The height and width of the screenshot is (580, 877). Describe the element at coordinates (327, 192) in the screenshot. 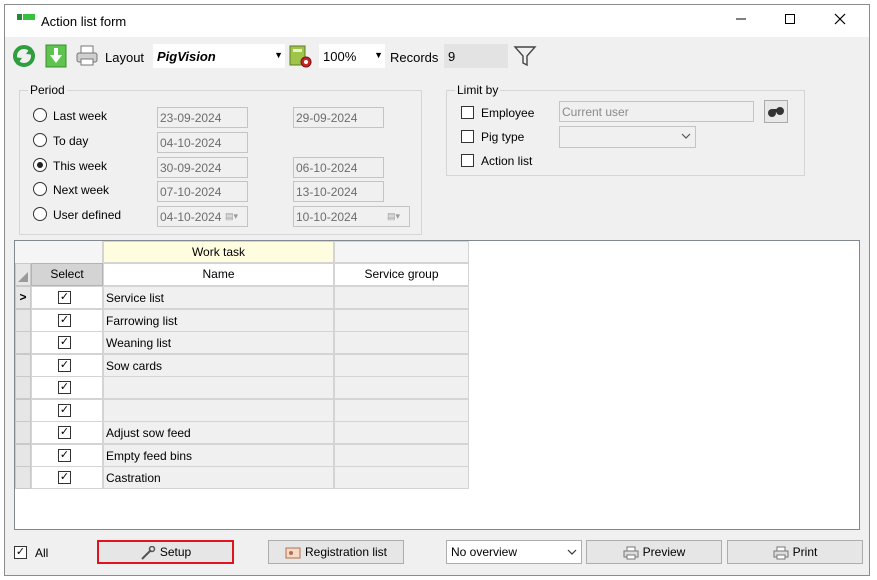

I see `period-to-value: 13-10-2024` at that location.